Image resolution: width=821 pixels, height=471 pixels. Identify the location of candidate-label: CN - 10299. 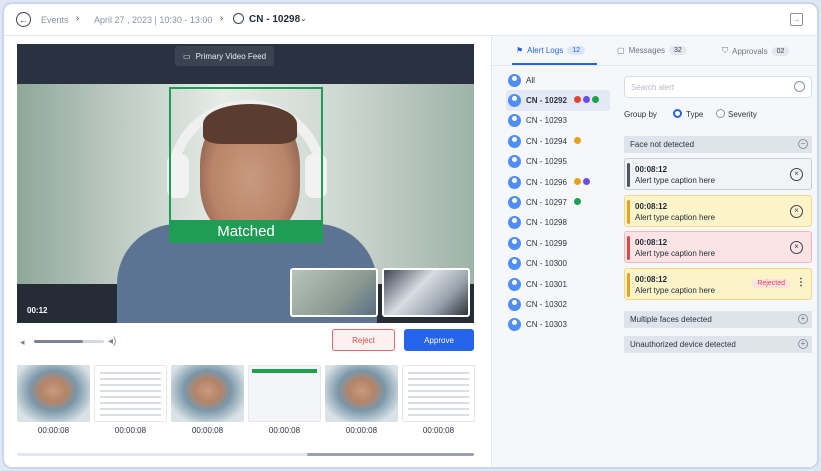
(546, 243).